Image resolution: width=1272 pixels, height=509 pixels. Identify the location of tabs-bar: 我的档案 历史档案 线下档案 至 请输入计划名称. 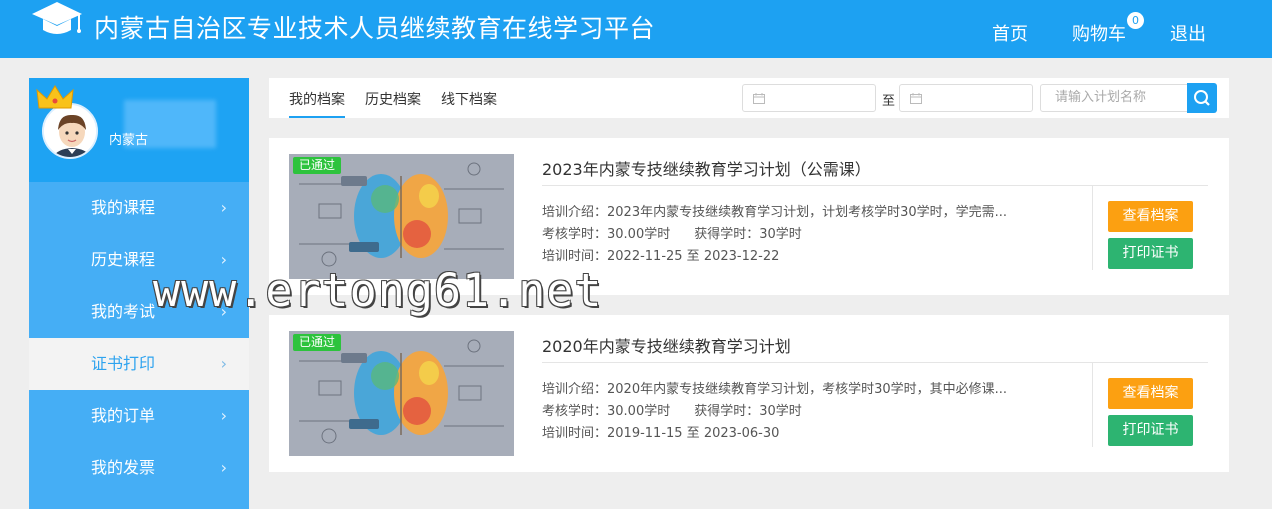
(749, 98).